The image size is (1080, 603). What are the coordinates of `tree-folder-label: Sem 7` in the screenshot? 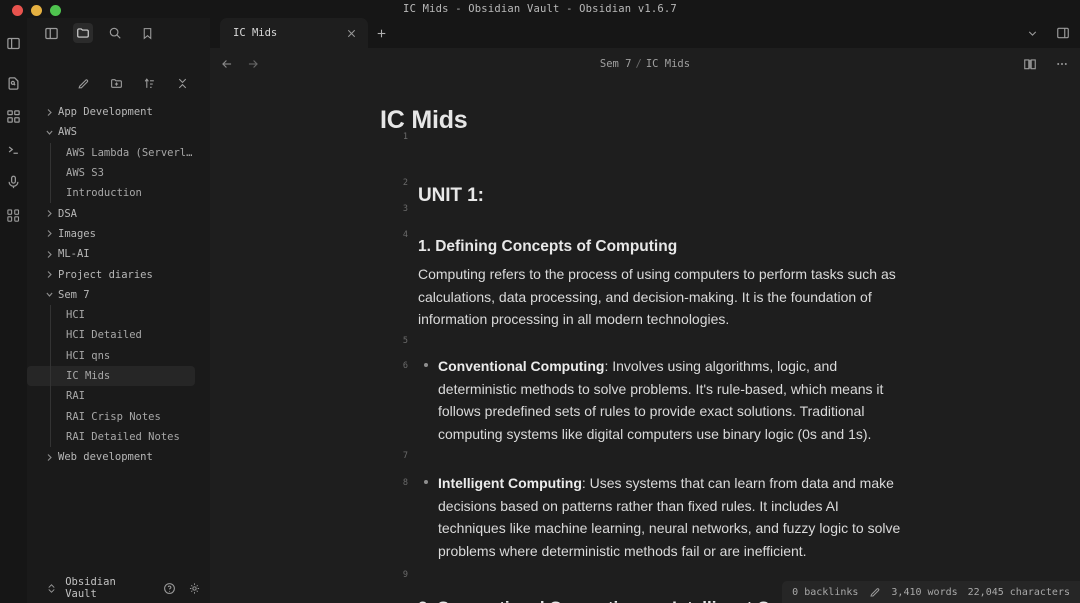 It's located at (74, 294).